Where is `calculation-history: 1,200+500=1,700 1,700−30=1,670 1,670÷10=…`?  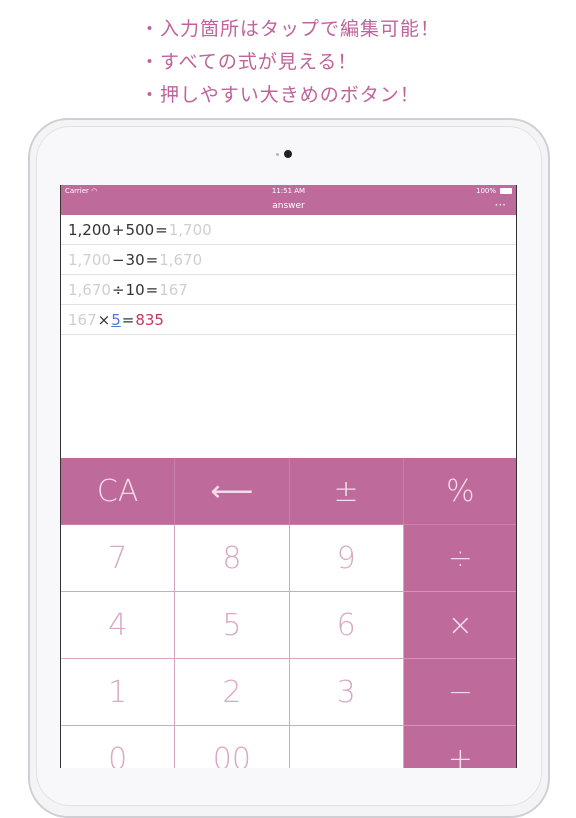
calculation-history: 1,200+500=1,700 1,700−30=1,670 1,670÷10=… is located at coordinates (288, 275).